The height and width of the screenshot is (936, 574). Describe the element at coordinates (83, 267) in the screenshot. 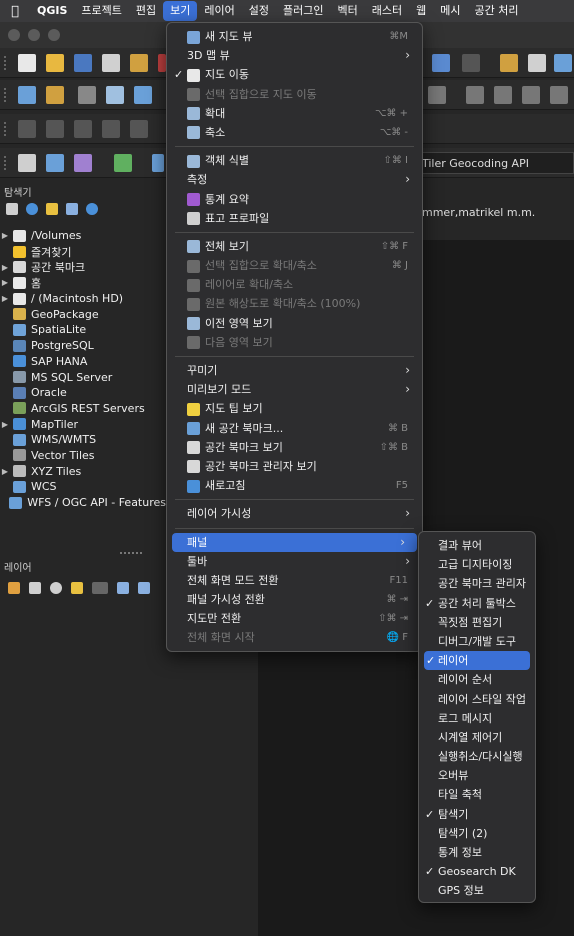

I see `browser-tree-item: ▶ 공간 북마크` at that location.